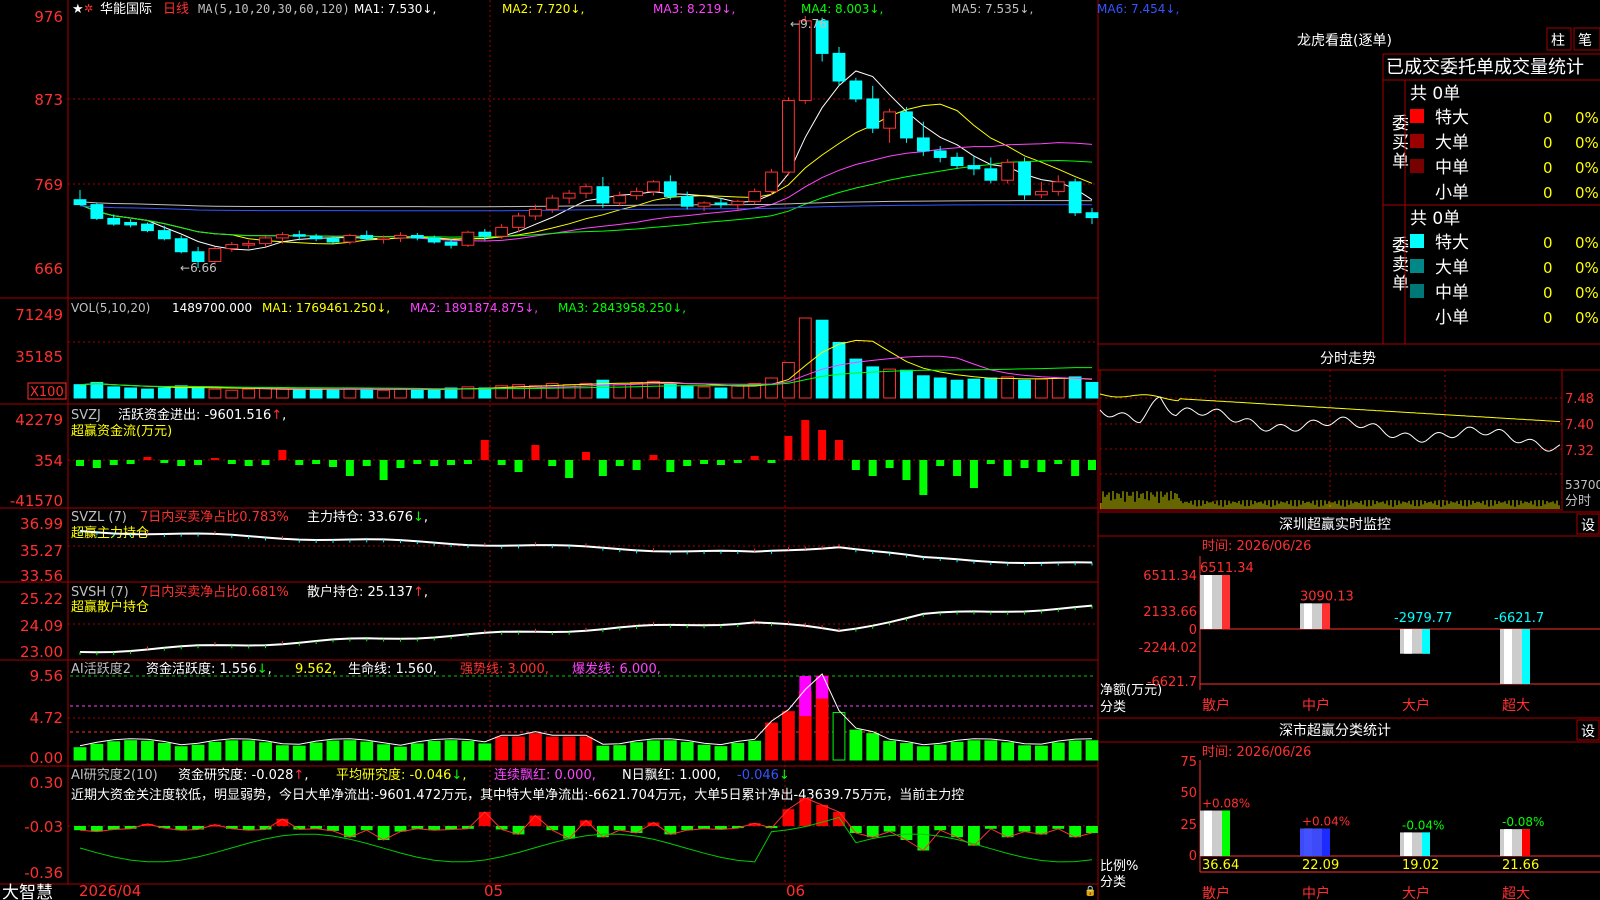 The width and height of the screenshot is (1600, 900). Describe the element at coordinates (88, 8) in the screenshot. I see `gear-icon: ✲` at that location.